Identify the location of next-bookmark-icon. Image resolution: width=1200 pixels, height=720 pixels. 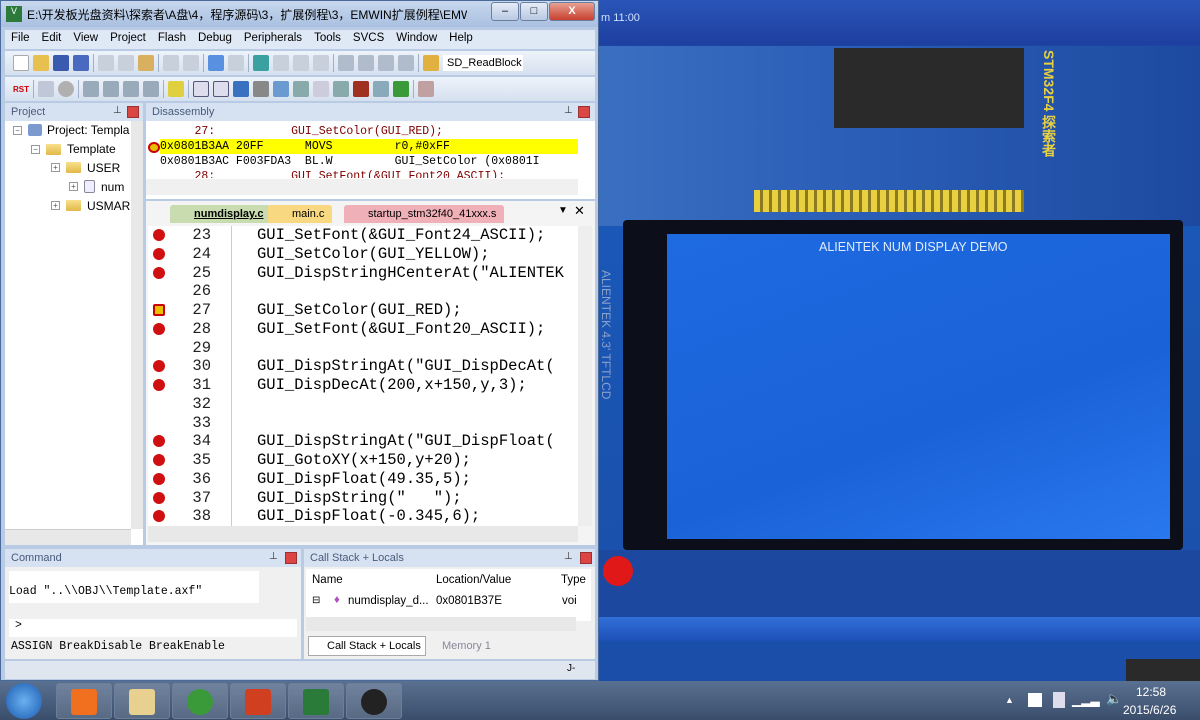
(301, 63).